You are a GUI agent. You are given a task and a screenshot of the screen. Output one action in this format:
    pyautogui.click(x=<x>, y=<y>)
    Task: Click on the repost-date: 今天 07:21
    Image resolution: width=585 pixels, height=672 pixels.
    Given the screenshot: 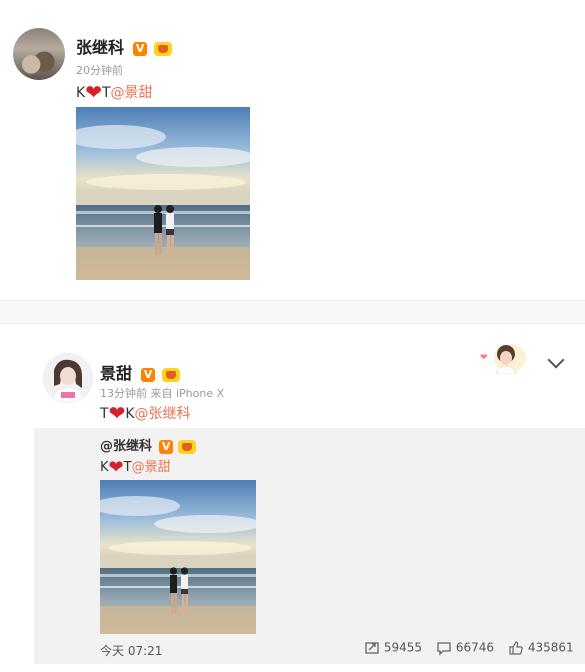 What is the action you would take?
    pyautogui.click(x=131, y=650)
    